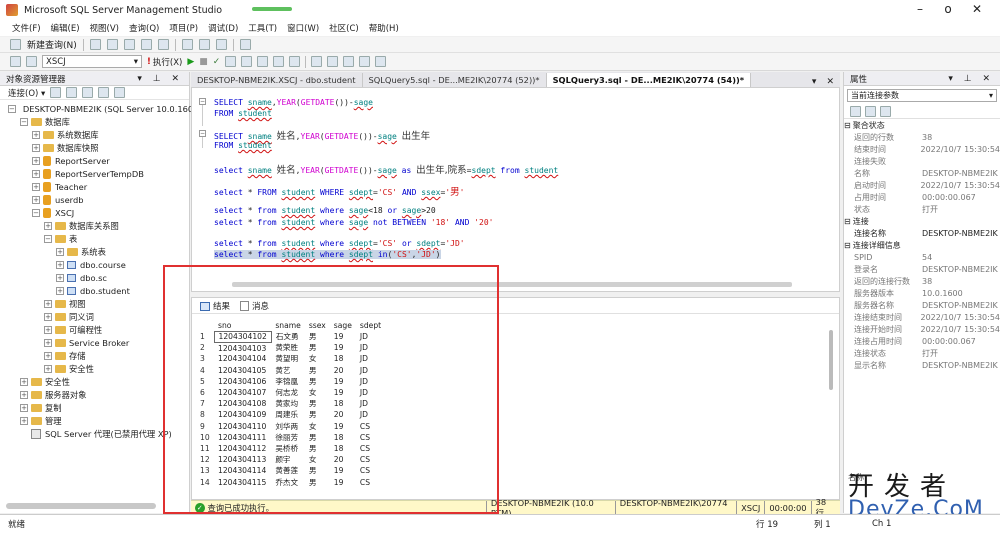  I want to click on table-row: 8 1204304109 周建乐男 20 JD, so click(290, 414).